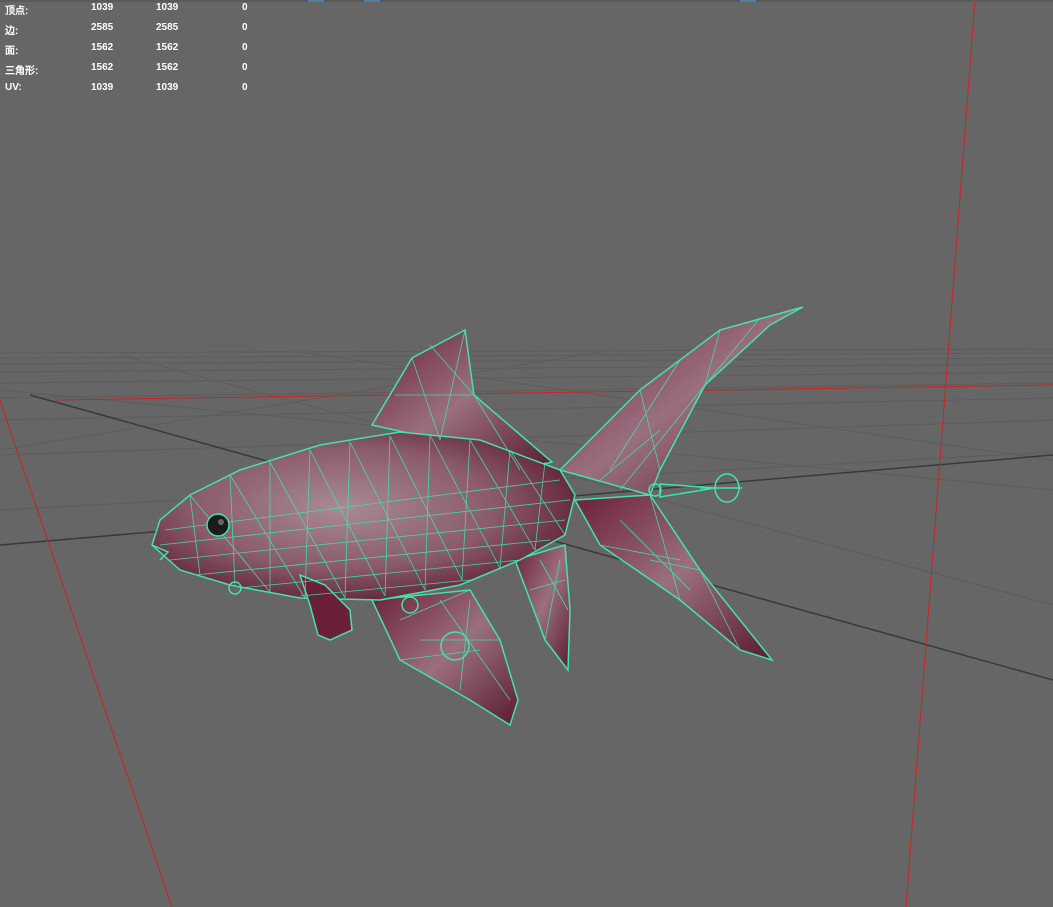  Describe the element at coordinates (130, 49) in the screenshot. I see `hud-row-faces: 面: 1562 1562 0` at that location.